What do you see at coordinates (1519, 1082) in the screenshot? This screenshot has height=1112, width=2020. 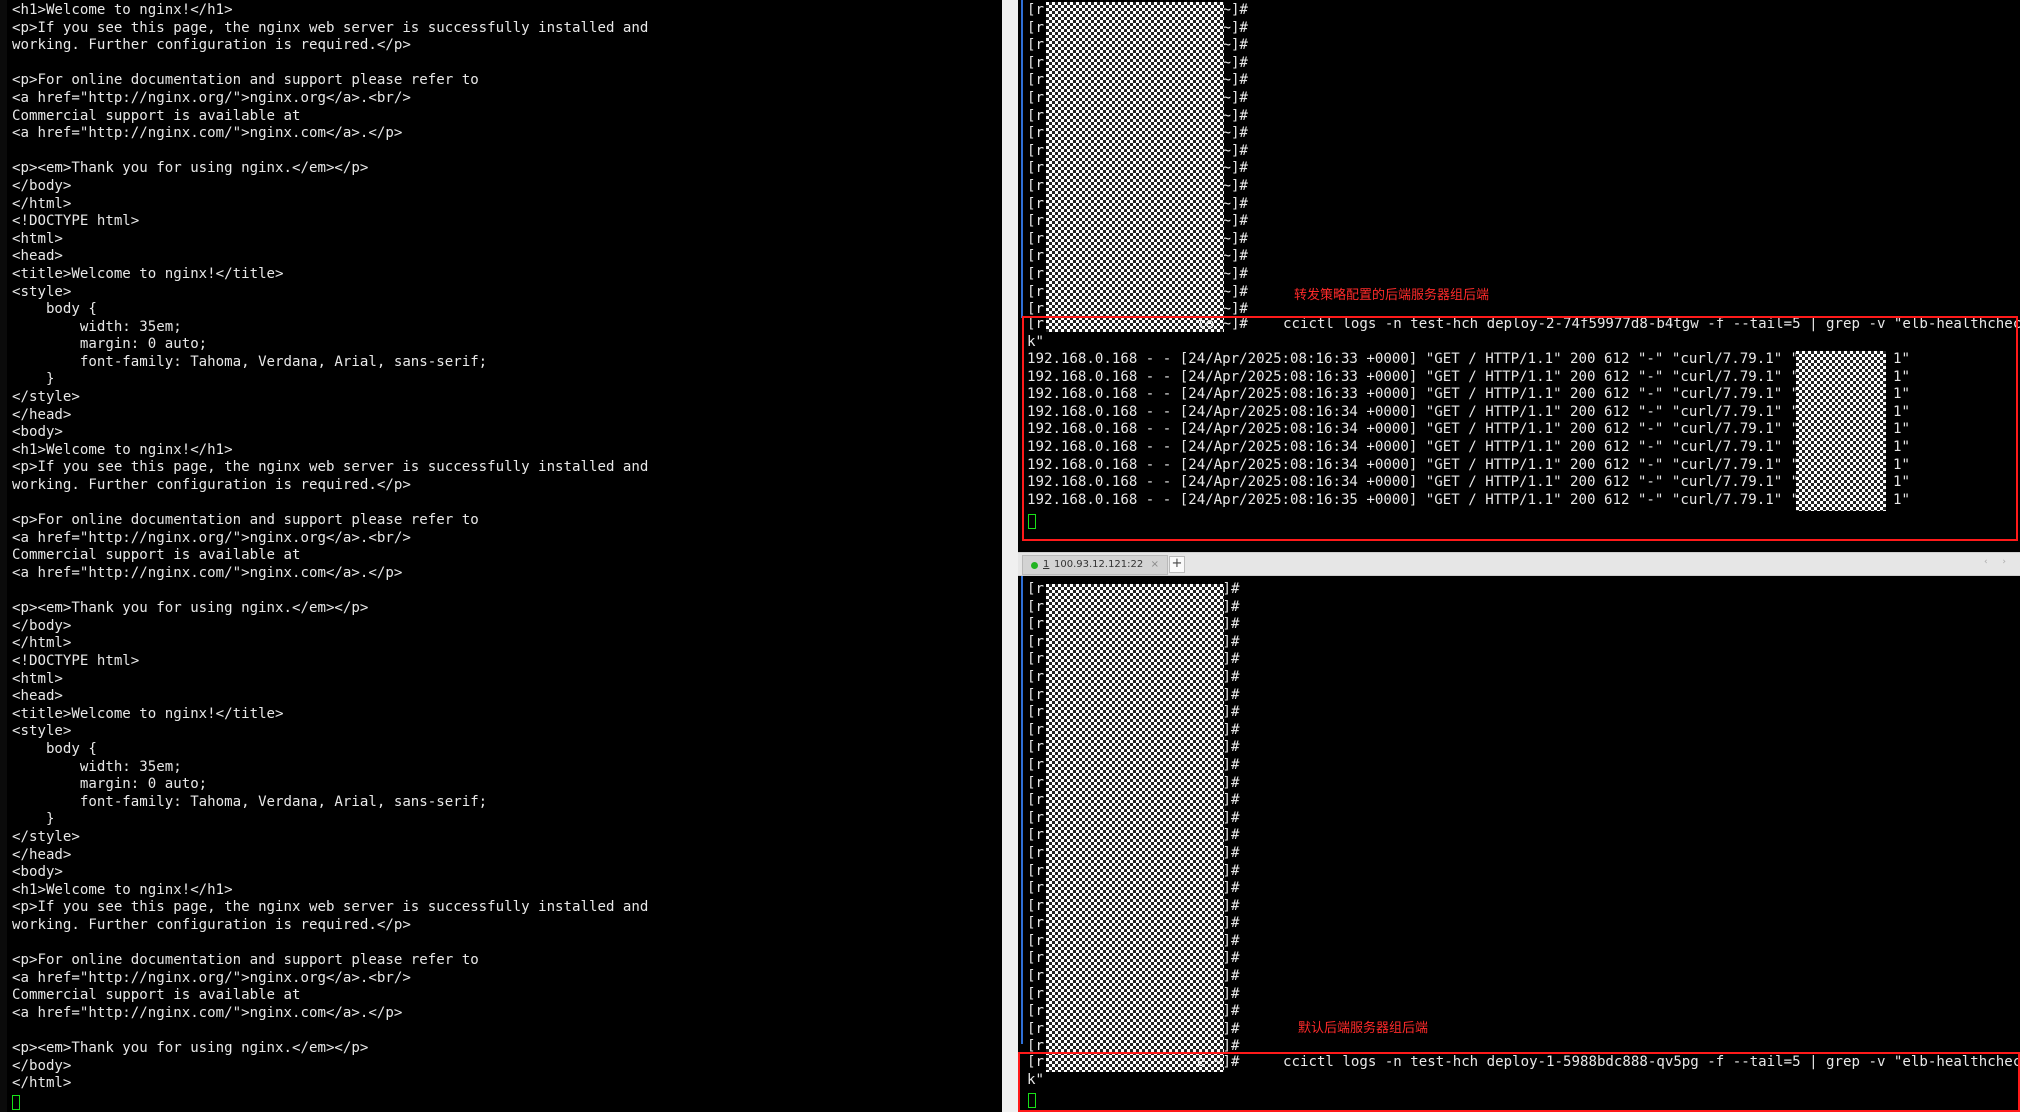 I see `highlight-box-bottom` at bounding box center [1519, 1082].